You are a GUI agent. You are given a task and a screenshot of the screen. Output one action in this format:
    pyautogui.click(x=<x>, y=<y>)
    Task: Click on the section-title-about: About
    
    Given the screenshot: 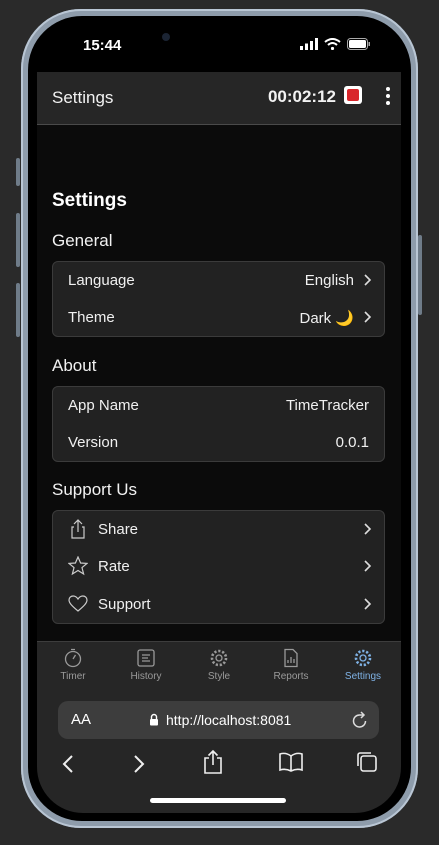 What is the action you would take?
    pyautogui.click(x=74, y=365)
    